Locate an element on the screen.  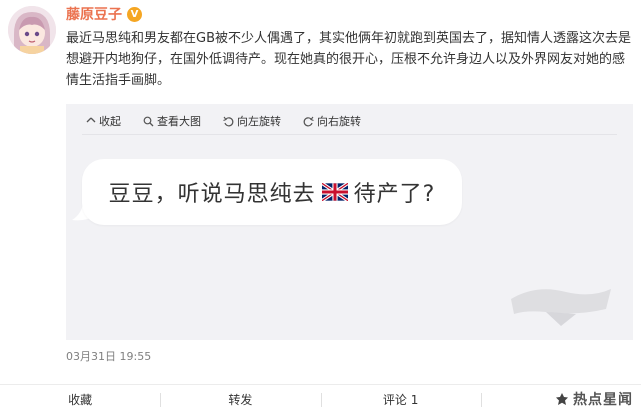
site-logo-icon is located at coordinates (562, 399).